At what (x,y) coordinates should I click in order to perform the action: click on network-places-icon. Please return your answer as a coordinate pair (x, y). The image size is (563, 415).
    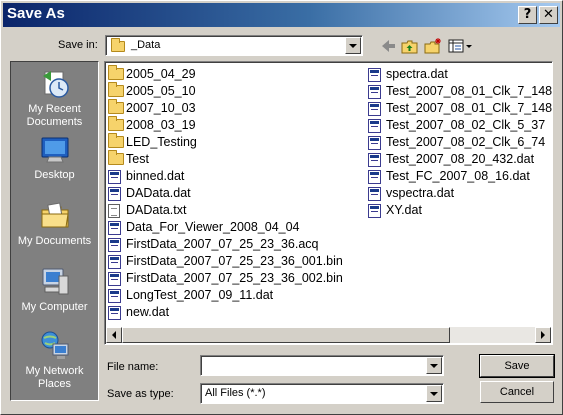
    Looking at the image, I should click on (54, 345).